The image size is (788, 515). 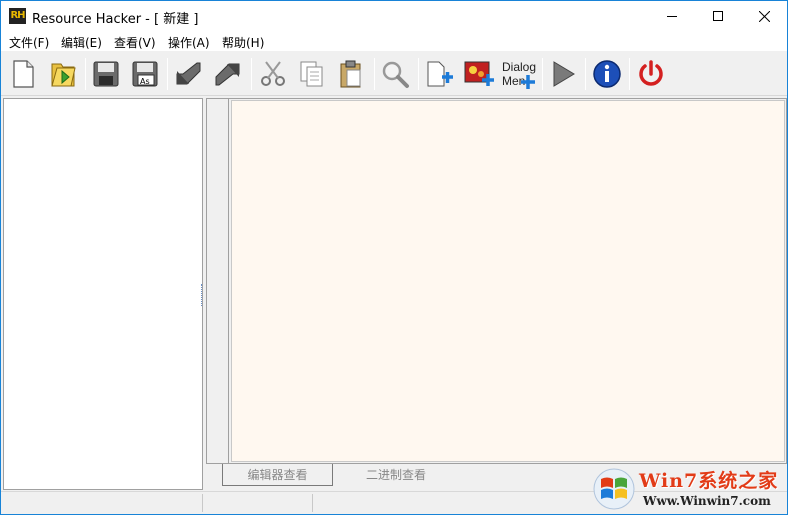 What do you see at coordinates (394, 502) in the screenshot?
I see `status-bar` at bounding box center [394, 502].